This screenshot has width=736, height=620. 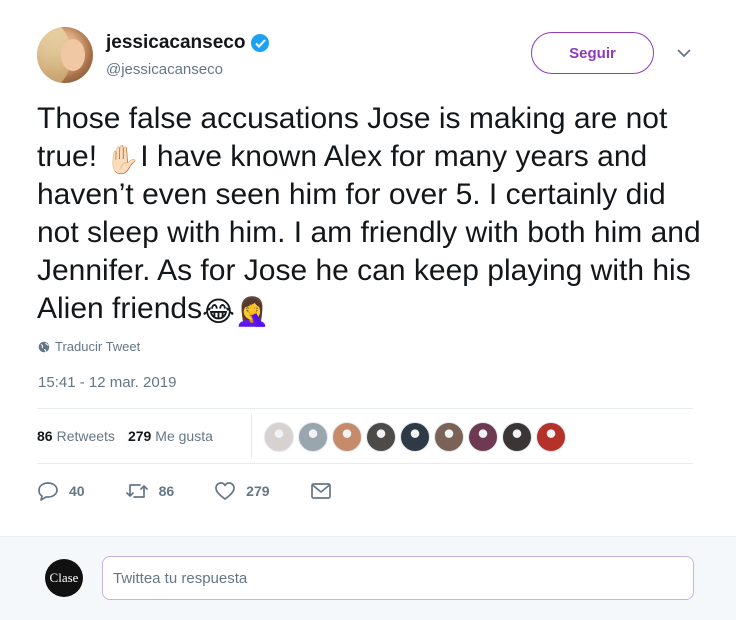 I want to click on likes-count: 279, so click(x=139, y=436).